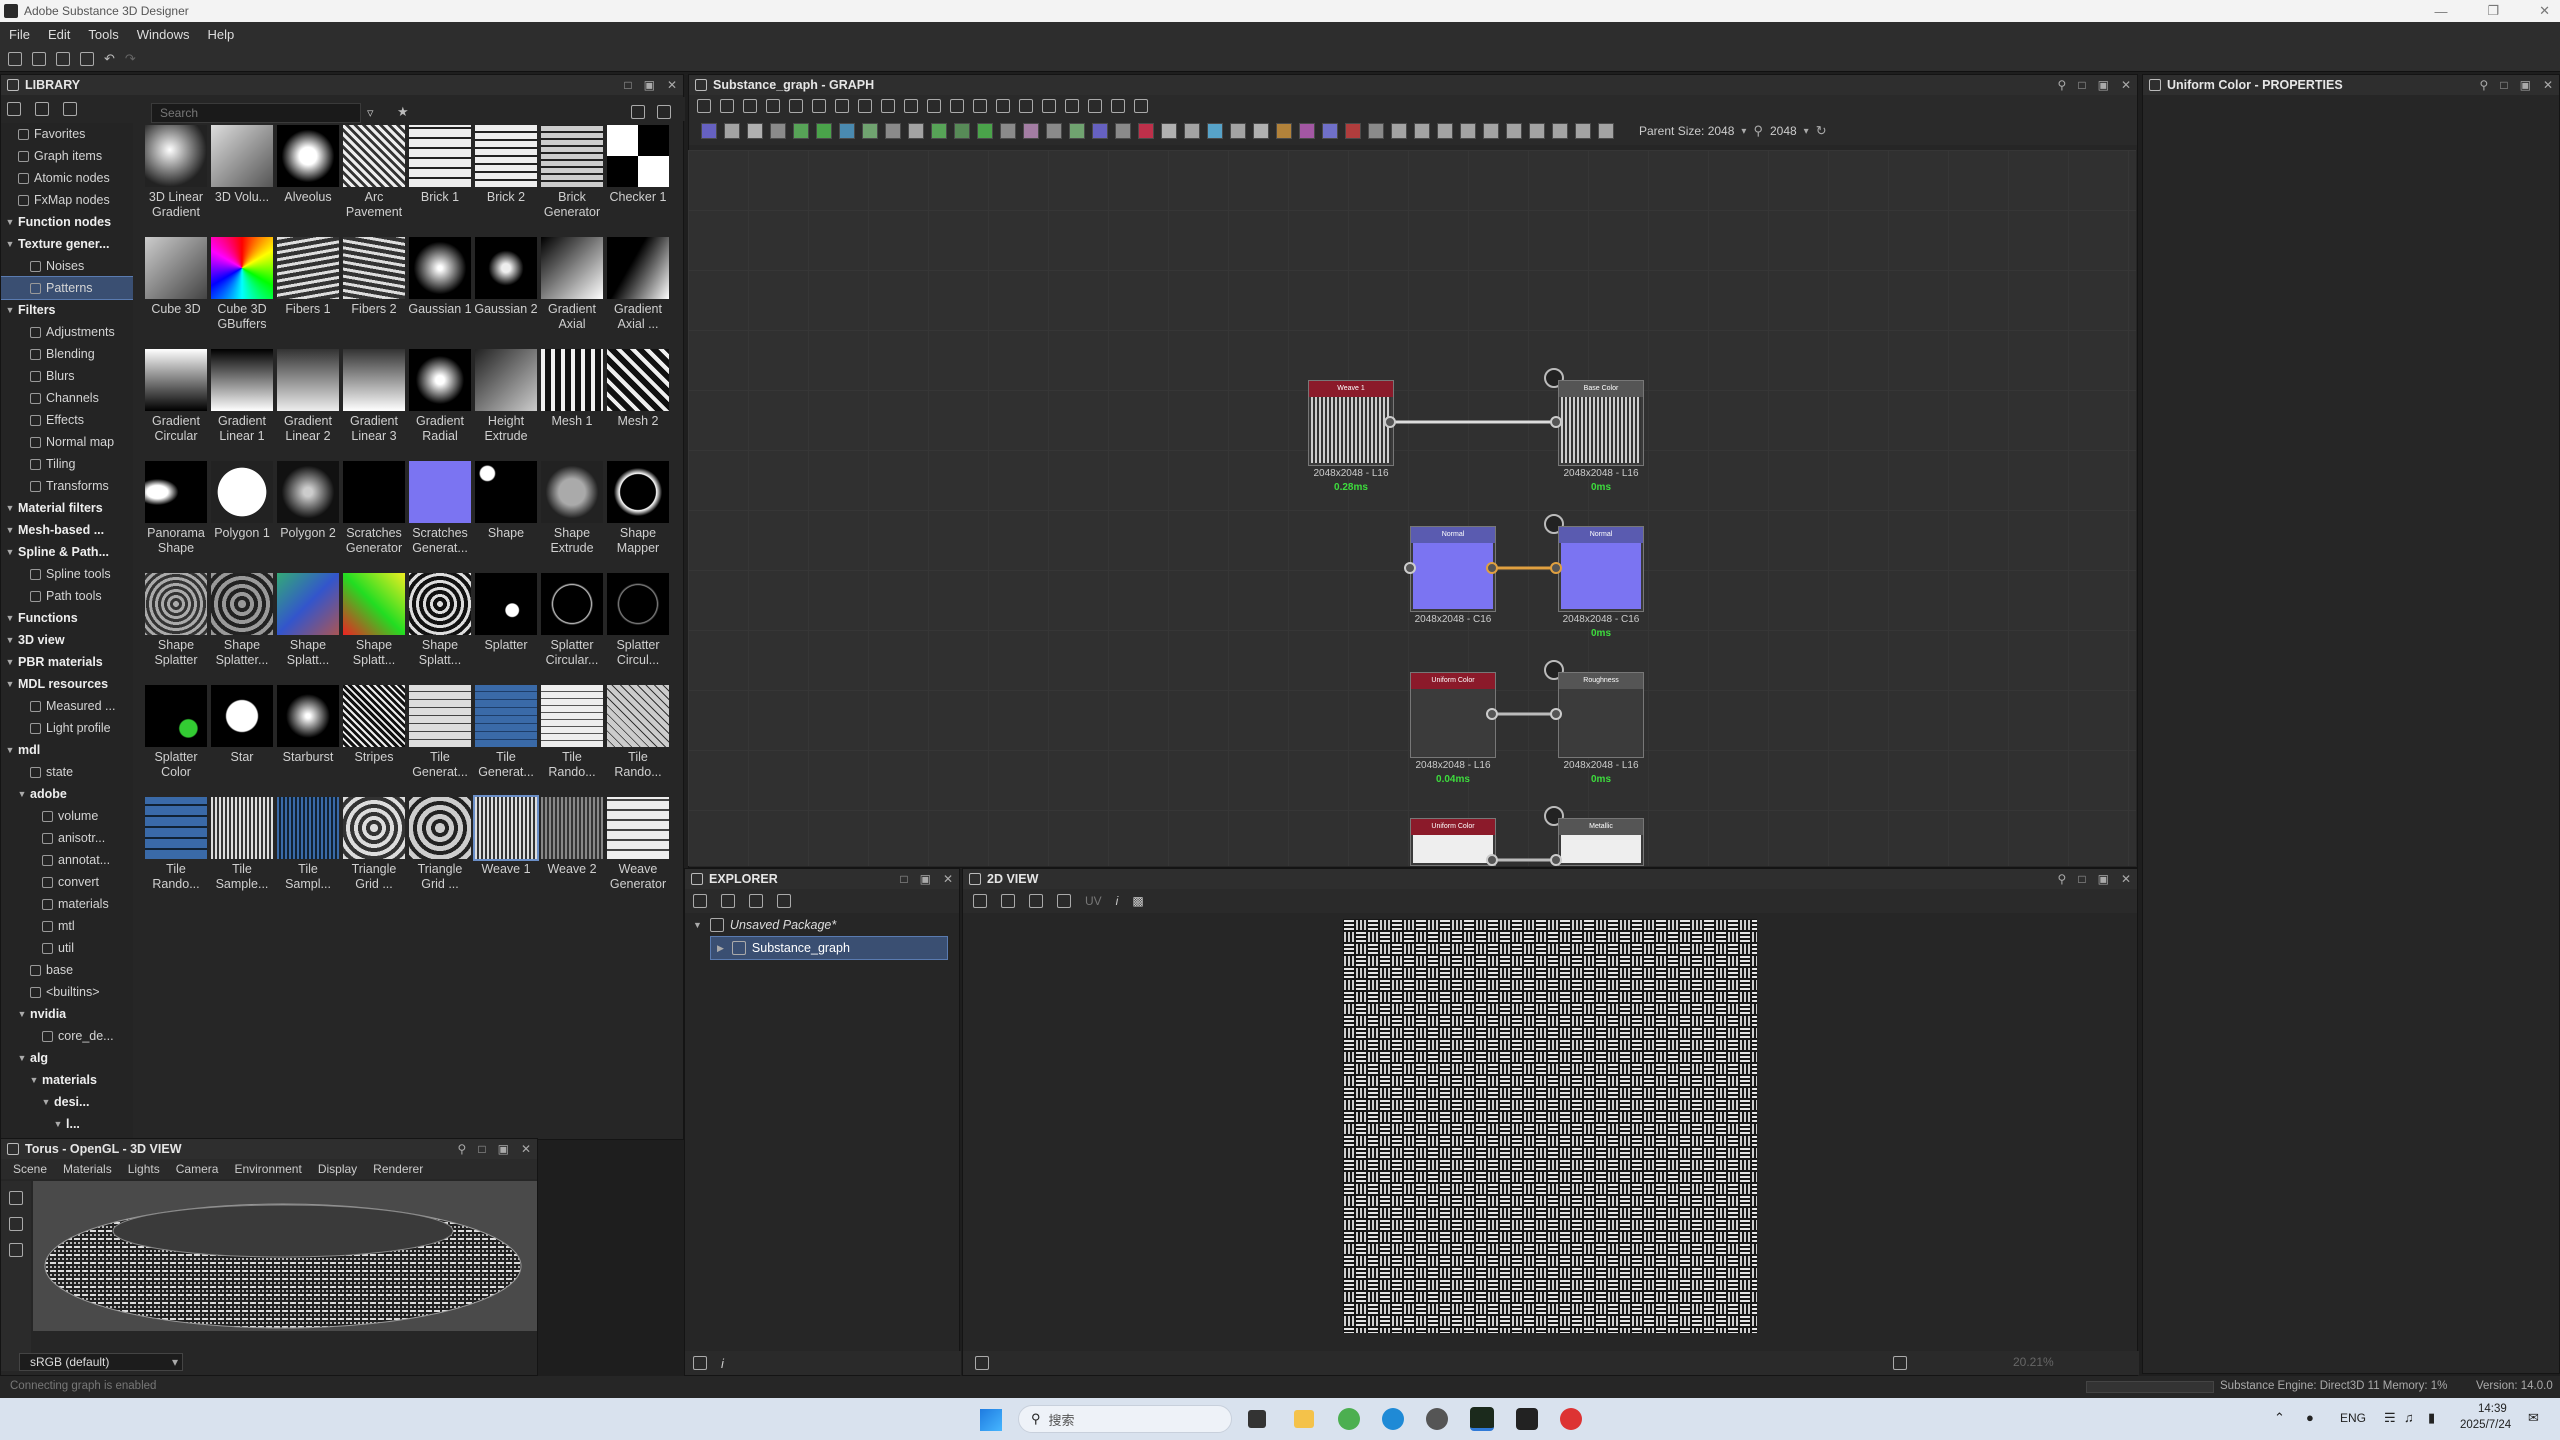 The height and width of the screenshot is (1440, 2560). What do you see at coordinates (67, 794) in the screenshot?
I see `library-tree-item: ▼ adobe` at bounding box center [67, 794].